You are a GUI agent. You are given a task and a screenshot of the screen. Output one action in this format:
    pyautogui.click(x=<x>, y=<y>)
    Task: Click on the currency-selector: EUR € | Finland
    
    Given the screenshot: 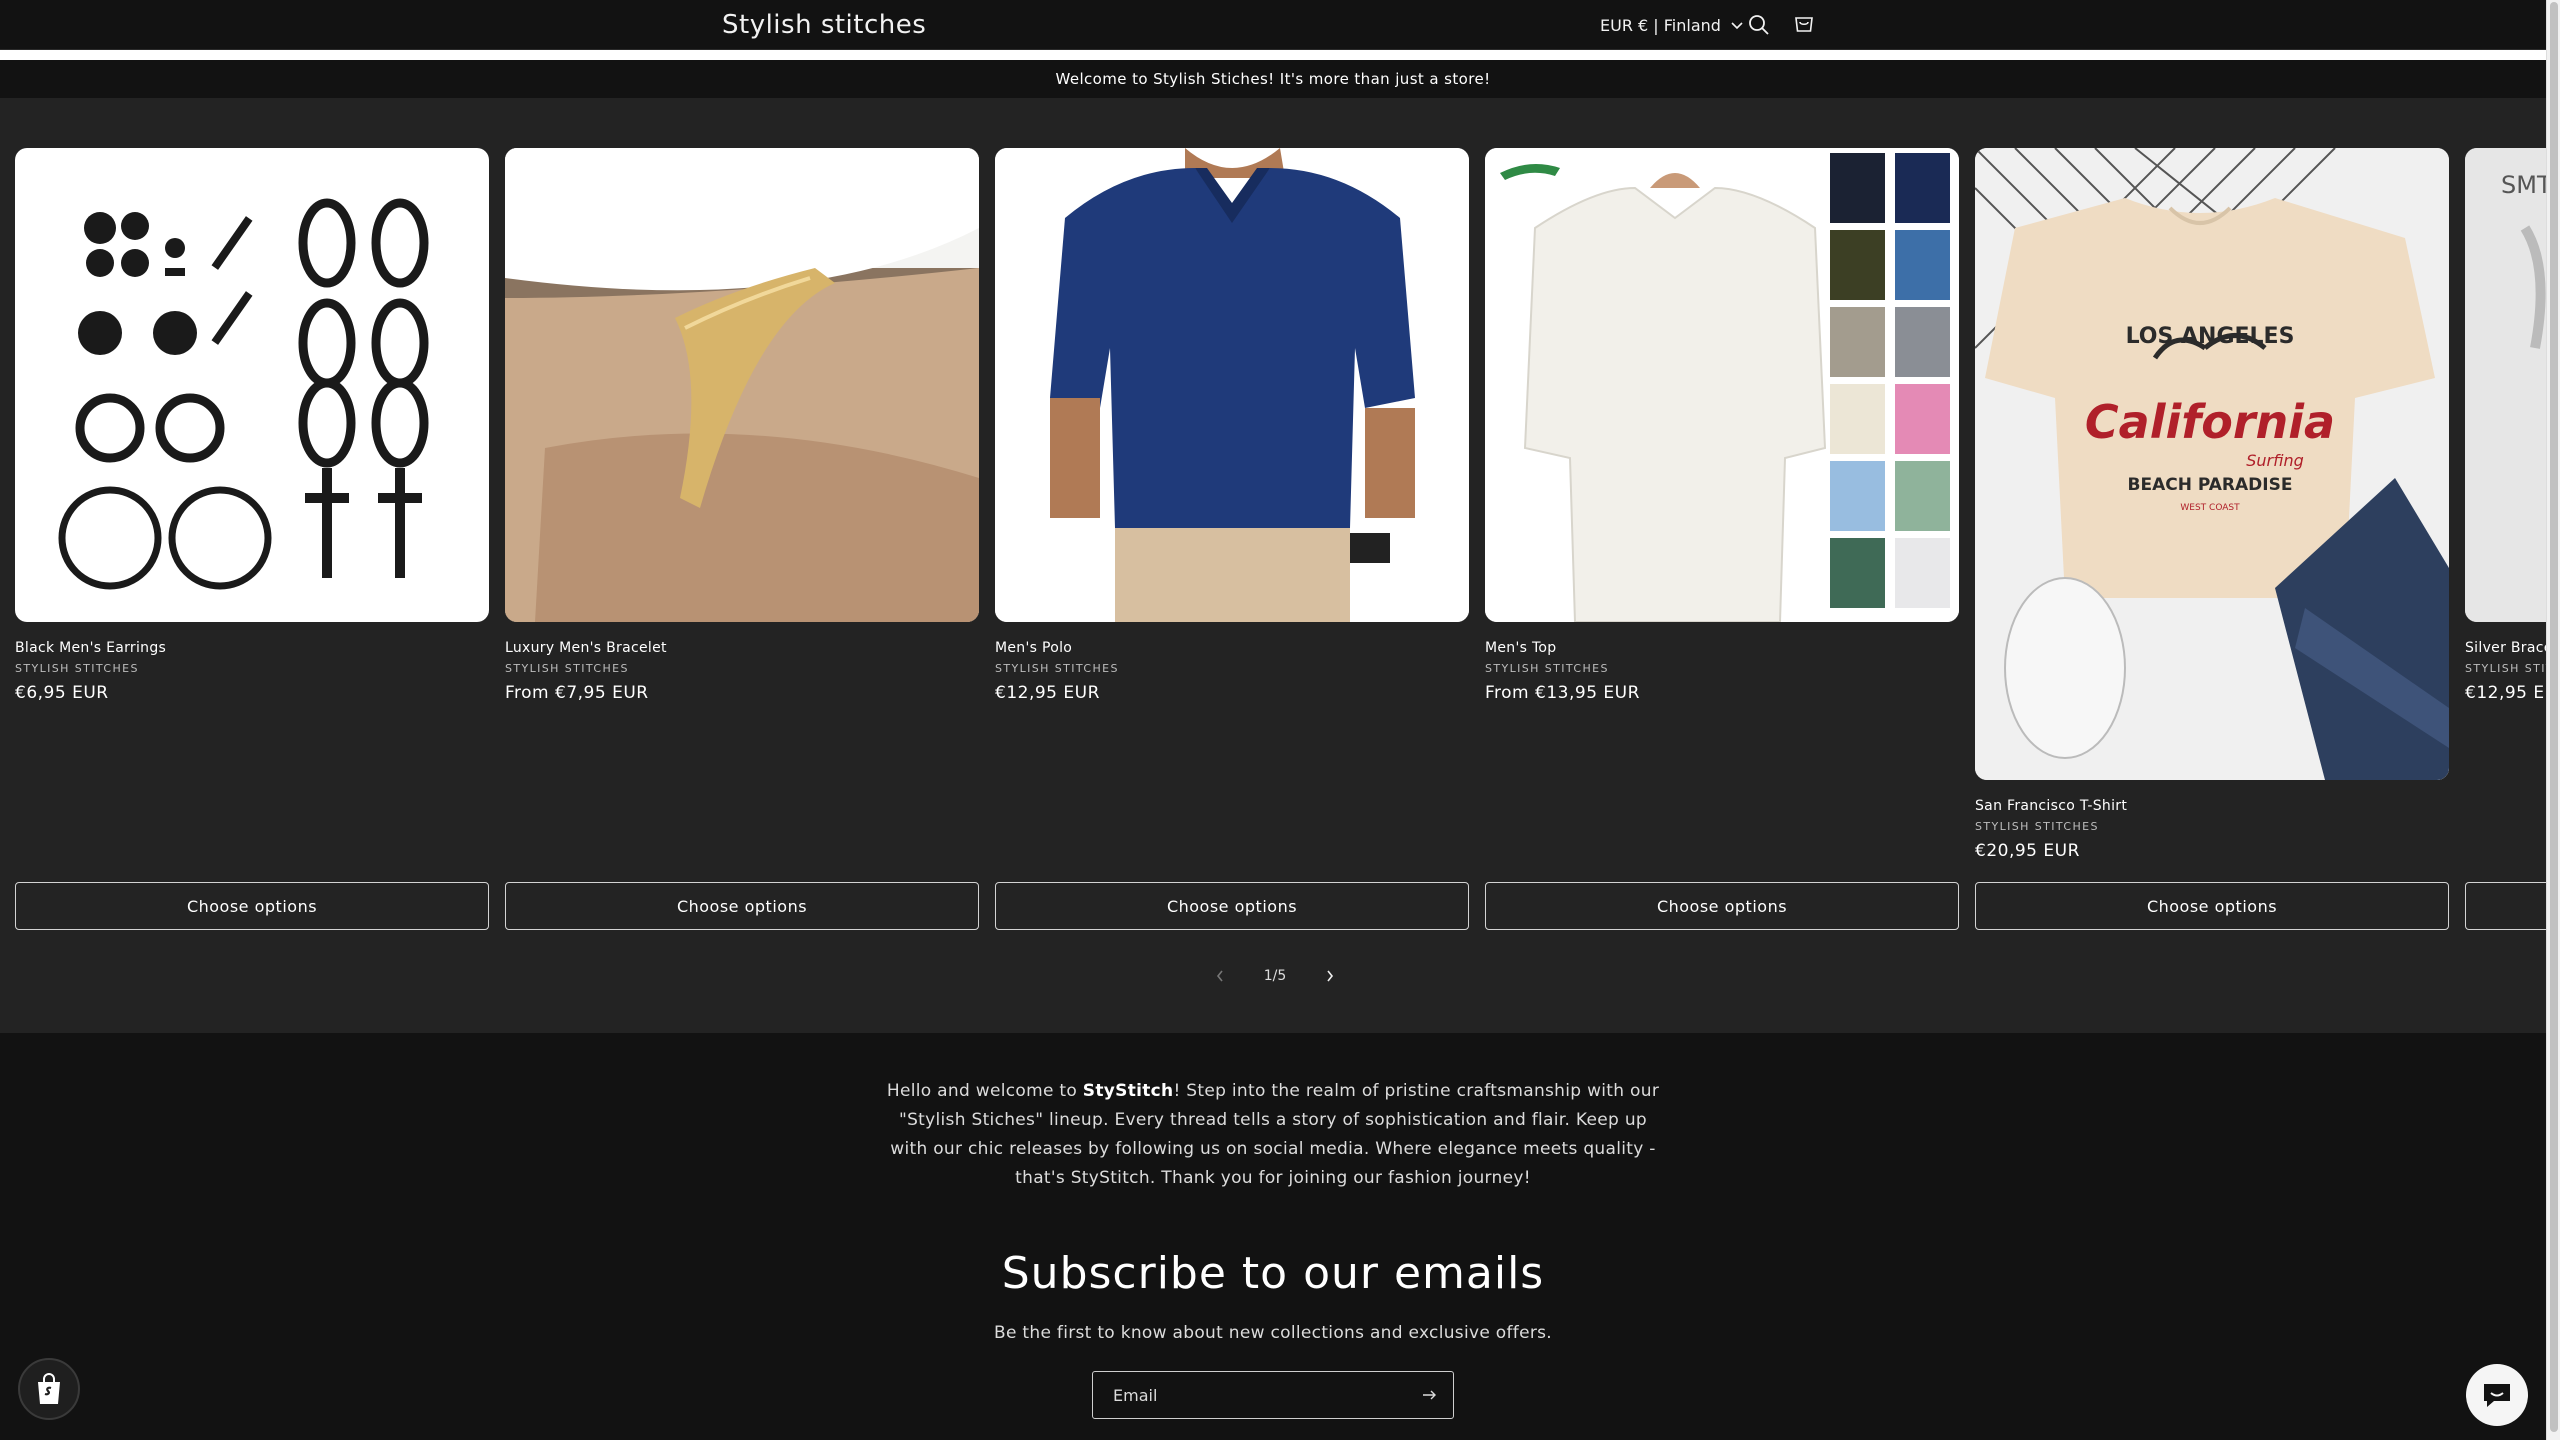 What is the action you would take?
    pyautogui.click(x=1671, y=25)
    